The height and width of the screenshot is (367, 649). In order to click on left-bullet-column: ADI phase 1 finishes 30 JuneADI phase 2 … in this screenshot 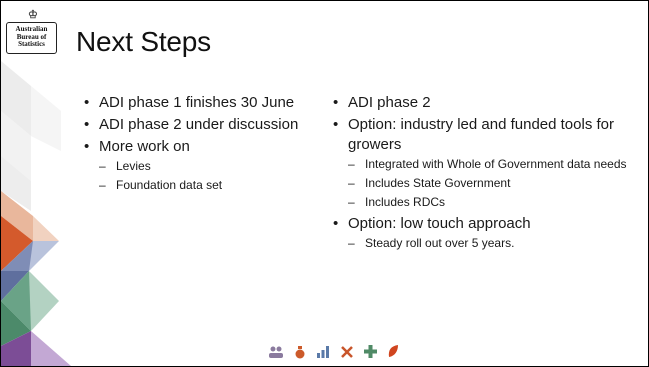, I will do `click(199, 145)`.